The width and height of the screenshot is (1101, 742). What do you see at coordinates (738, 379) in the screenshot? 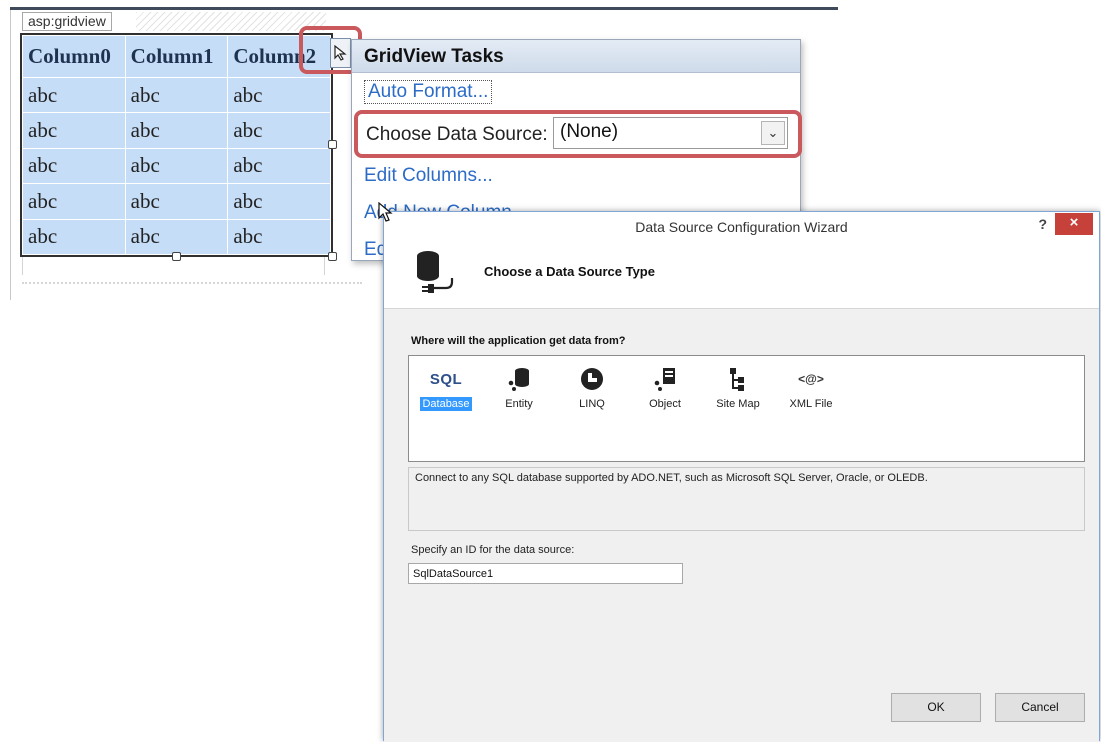
I see `site-map-icon` at bounding box center [738, 379].